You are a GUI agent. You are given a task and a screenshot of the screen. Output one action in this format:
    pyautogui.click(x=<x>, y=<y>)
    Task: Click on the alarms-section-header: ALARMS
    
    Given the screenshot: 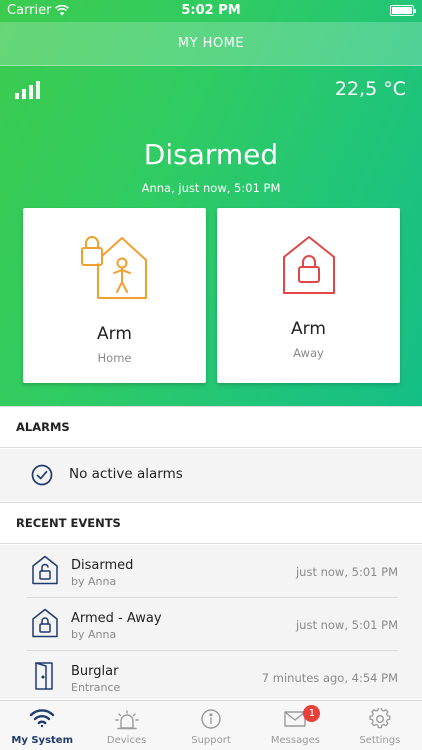 What is the action you would take?
    pyautogui.click(x=211, y=427)
    